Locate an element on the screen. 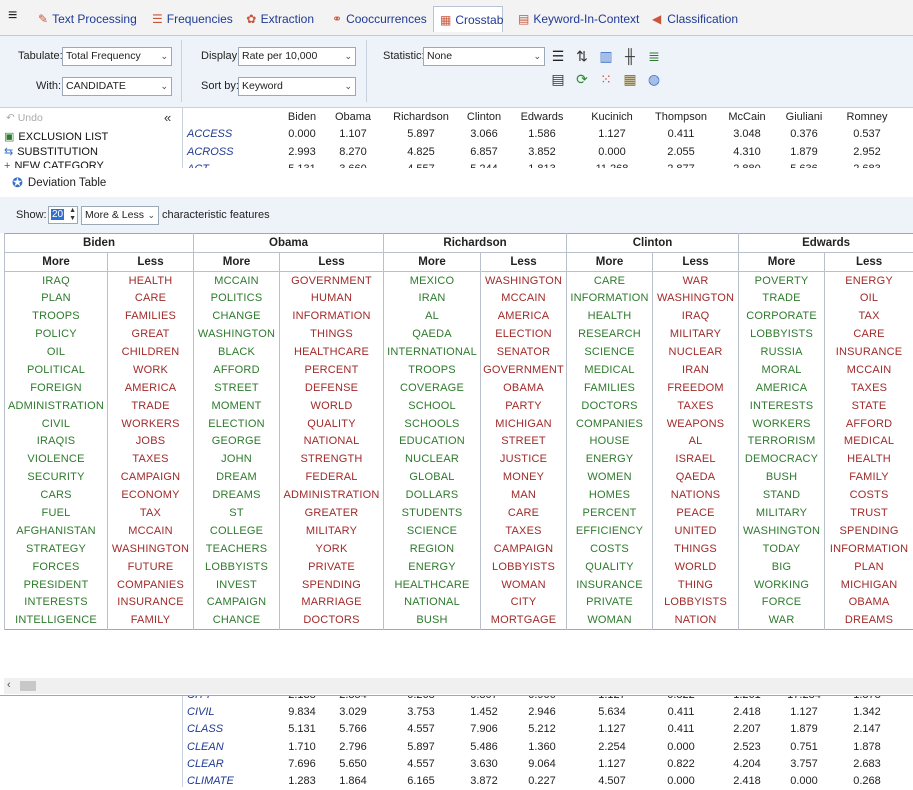 The width and height of the screenshot is (913, 790). more-feature: IRAQ is located at coordinates (56, 281).